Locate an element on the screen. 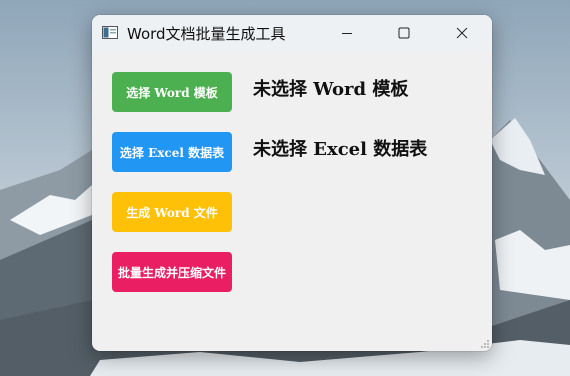 This screenshot has width=570, height=376. select-excel-data-button: 选择 Excel 数据表 is located at coordinates (172, 152).